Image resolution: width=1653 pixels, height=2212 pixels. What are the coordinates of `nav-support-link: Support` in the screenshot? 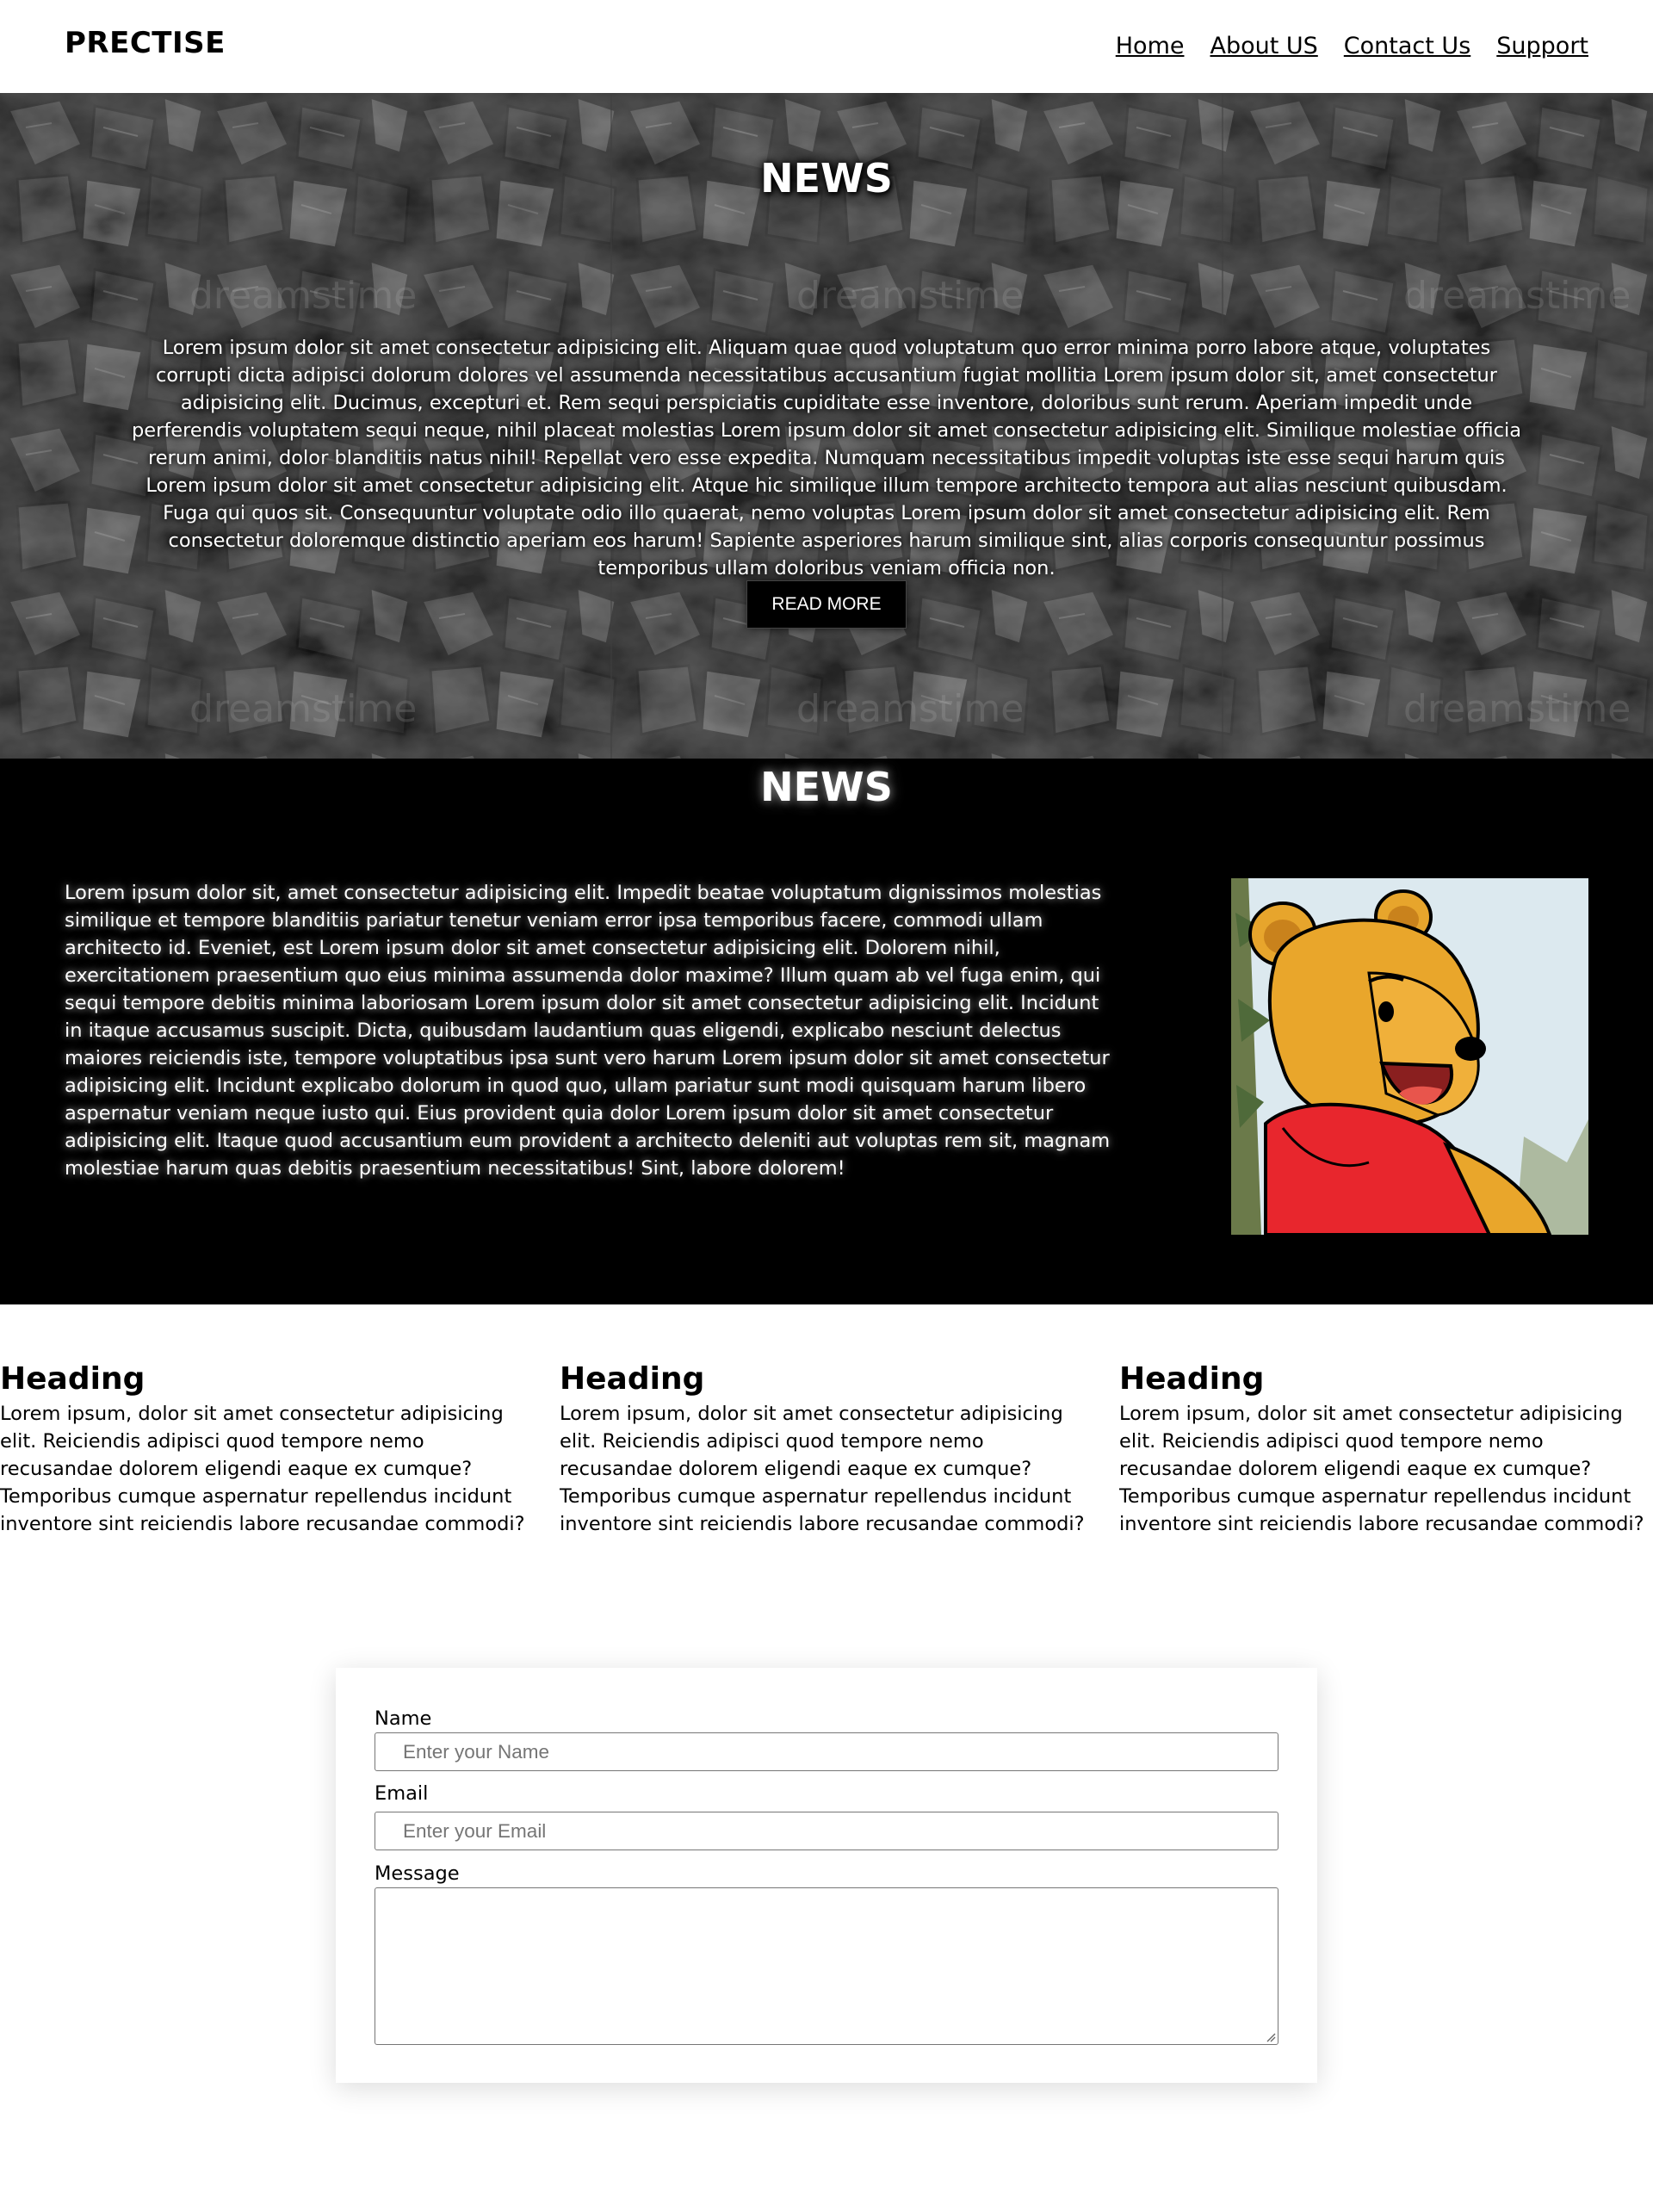 It's located at (1542, 46).